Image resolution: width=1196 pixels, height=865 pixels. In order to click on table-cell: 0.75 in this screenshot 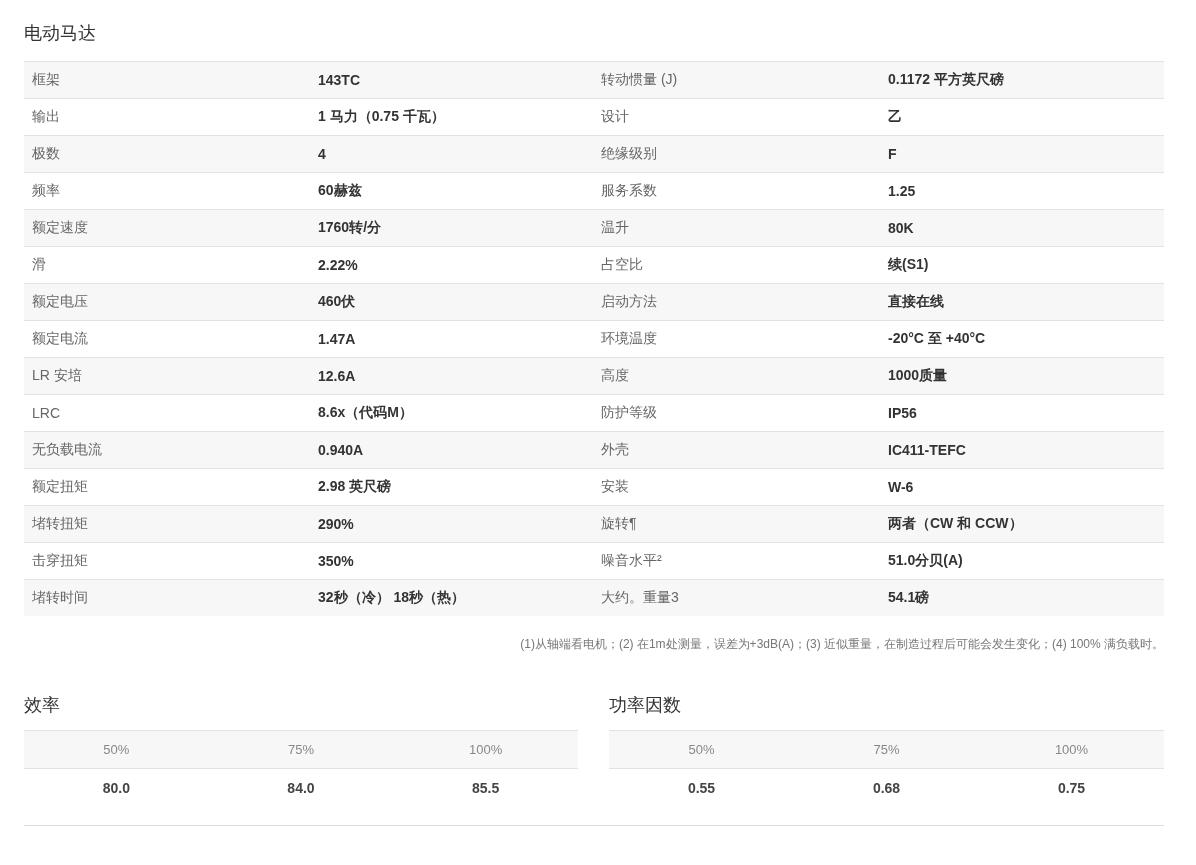, I will do `click(1071, 787)`.